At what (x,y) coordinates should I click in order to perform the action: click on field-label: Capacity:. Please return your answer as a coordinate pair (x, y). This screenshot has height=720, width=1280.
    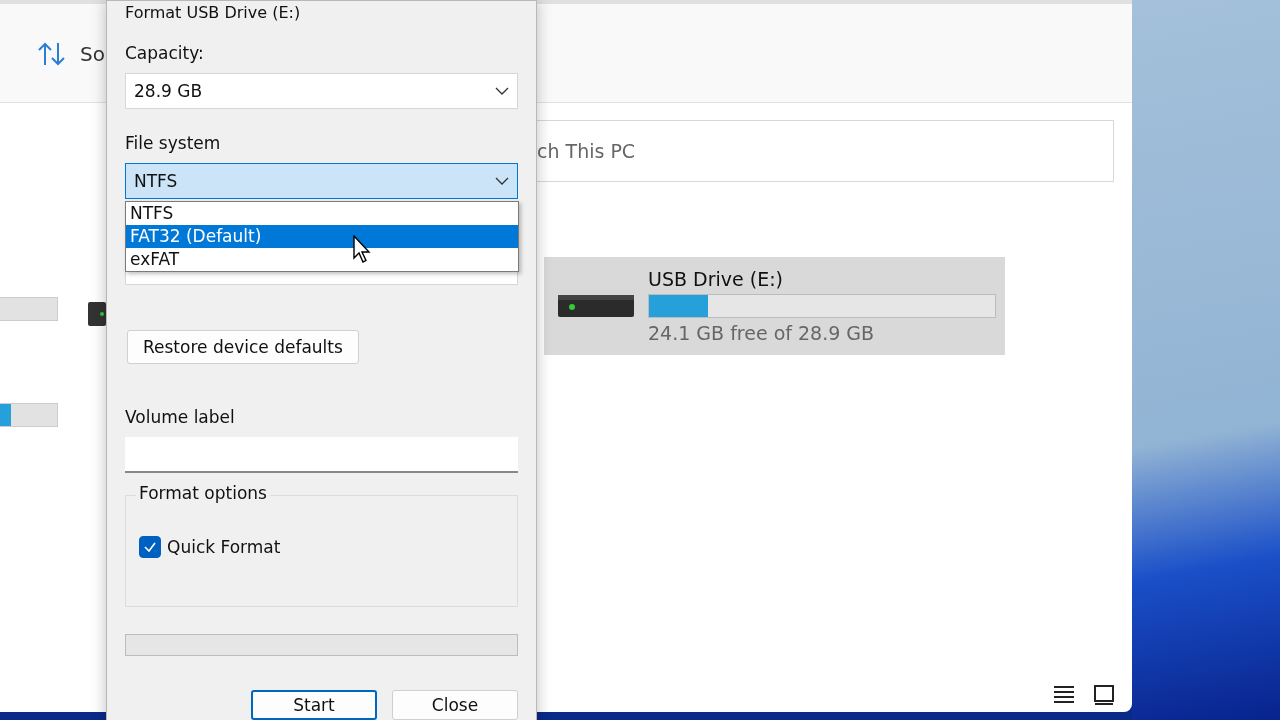
    Looking at the image, I should click on (165, 54).